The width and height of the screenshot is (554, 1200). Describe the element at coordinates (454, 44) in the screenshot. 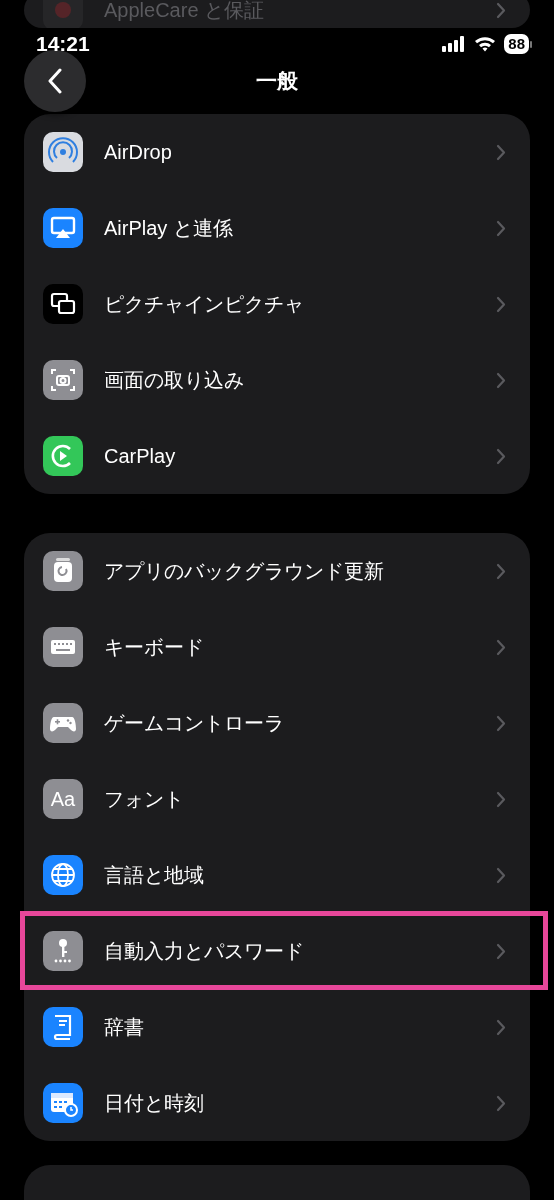

I see `signal-icon` at that location.